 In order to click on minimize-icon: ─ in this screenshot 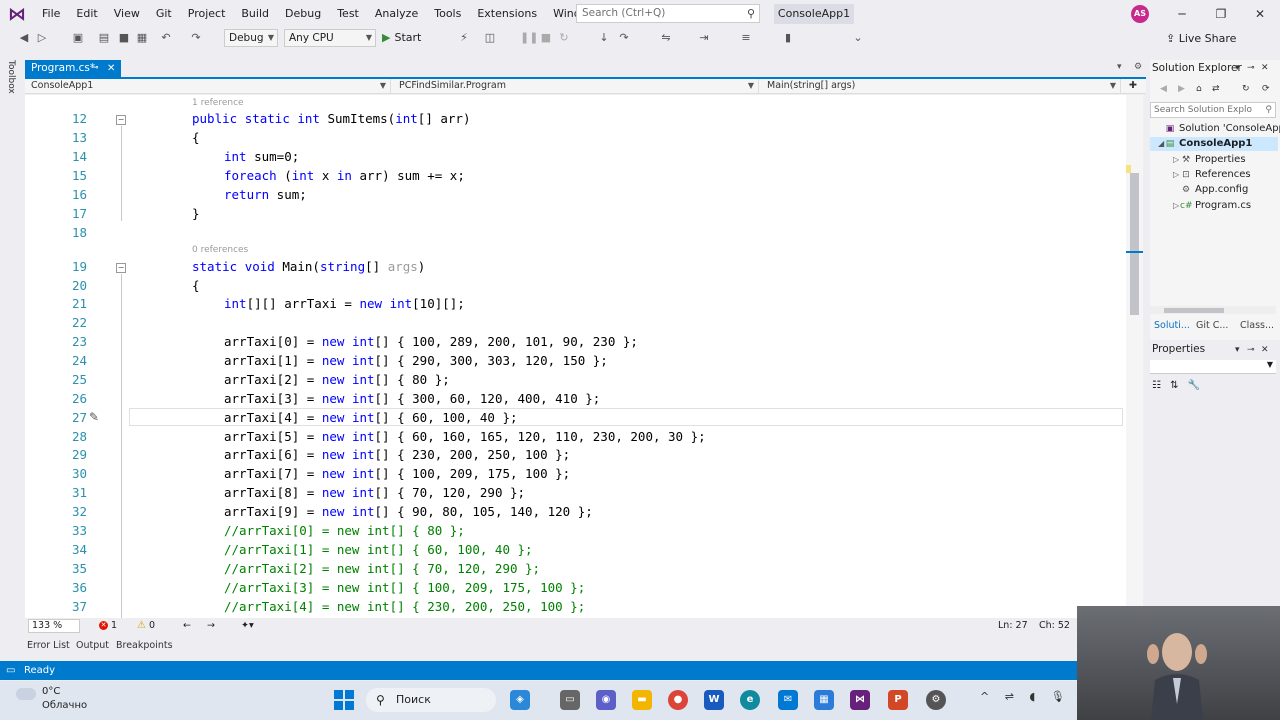, I will do `click(1182, 14)`.